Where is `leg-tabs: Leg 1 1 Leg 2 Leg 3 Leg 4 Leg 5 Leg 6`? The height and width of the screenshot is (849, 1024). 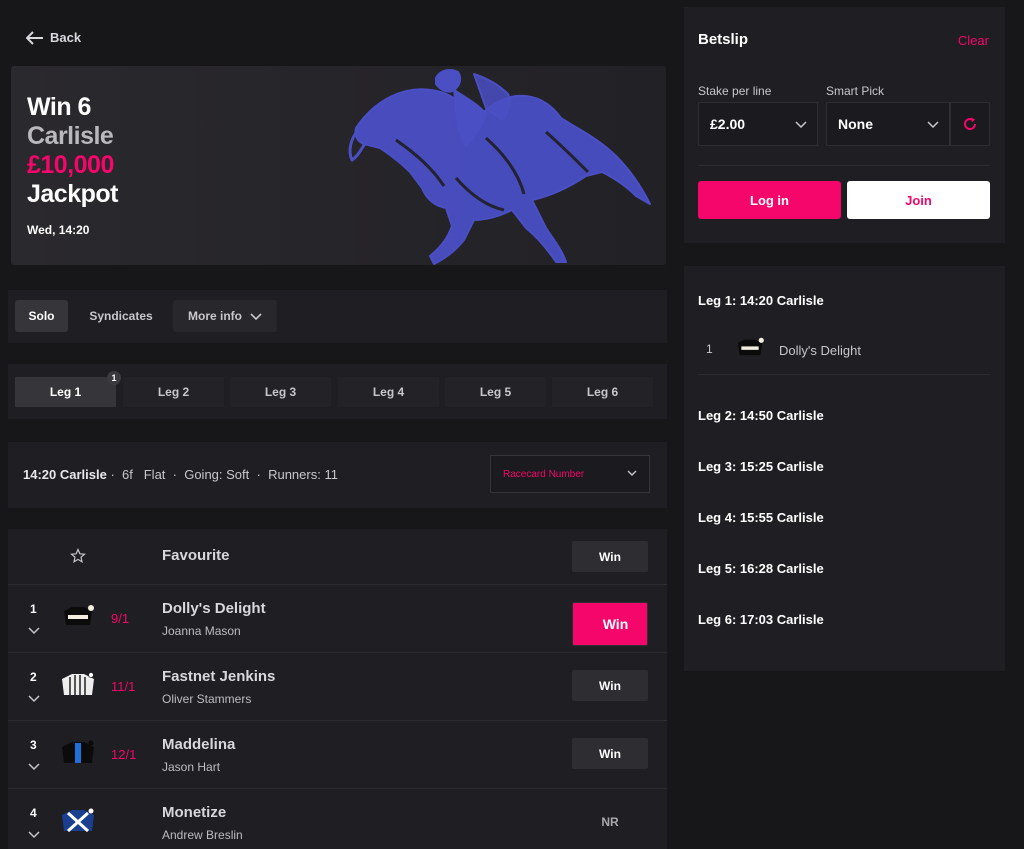
leg-tabs: Leg 1 1 Leg 2 Leg 3 Leg 4 Leg 5 Leg 6 is located at coordinates (337, 391).